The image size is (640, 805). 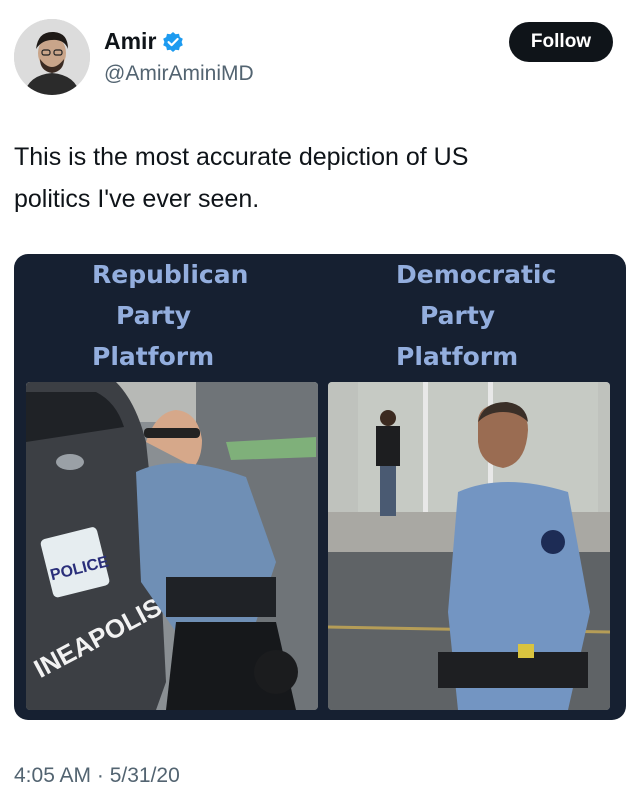 What do you see at coordinates (245, 315) in the screenshot?
I see `left-caption: Republican Party Platform` at bounding box center [245, 315].